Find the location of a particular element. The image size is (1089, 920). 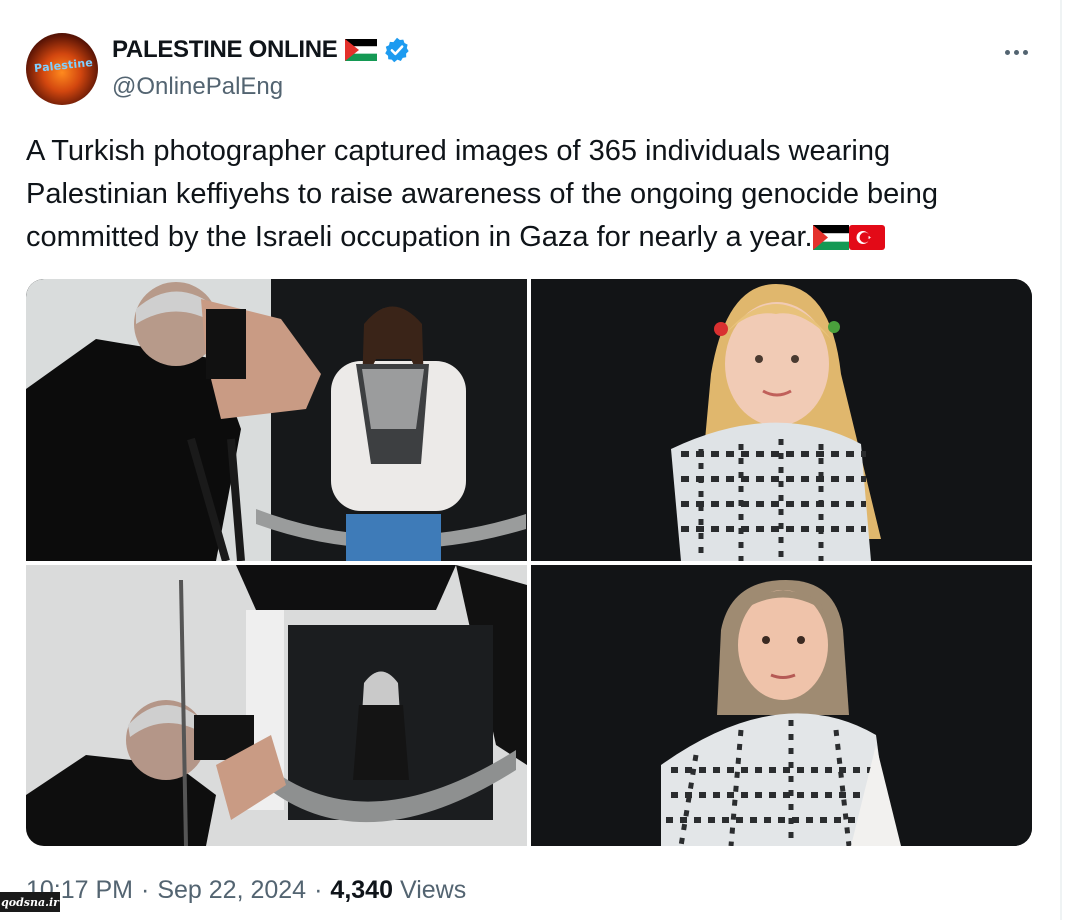

avatar-logo-text: Palestine is located at coordinates (63, 65).